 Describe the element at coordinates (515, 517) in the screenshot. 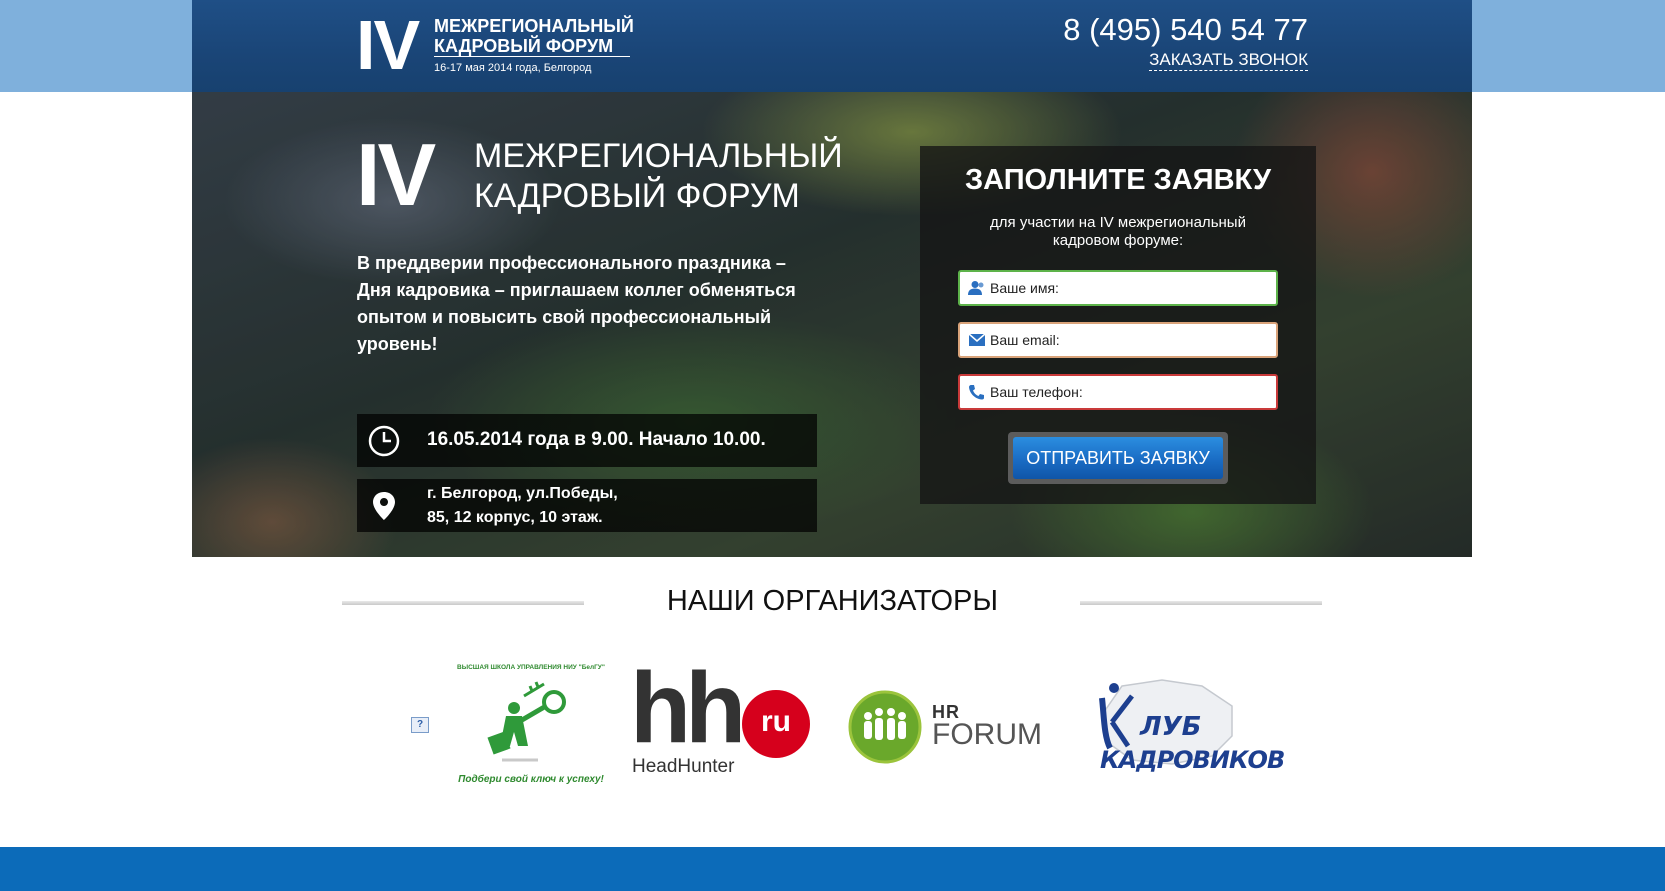

I see `address-line2: 85, 12 корпус, 10 этаж.` at that location.